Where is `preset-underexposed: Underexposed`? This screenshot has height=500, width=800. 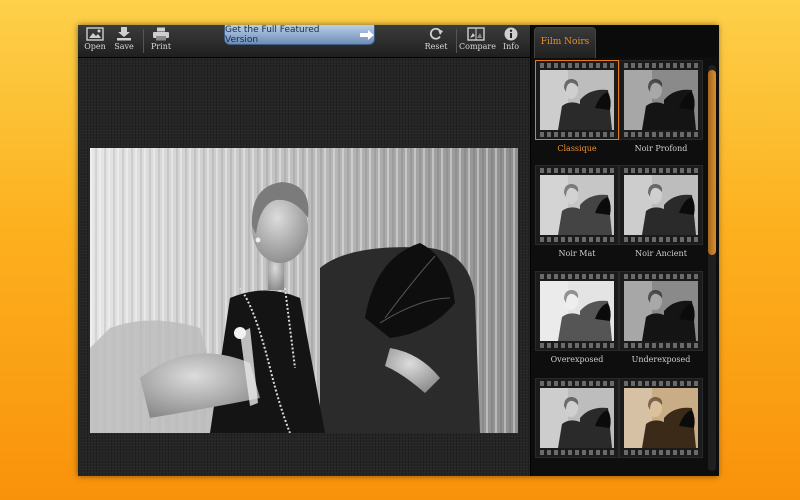 preset-underexposed: Underexposed is located at coordinates (661, 318).